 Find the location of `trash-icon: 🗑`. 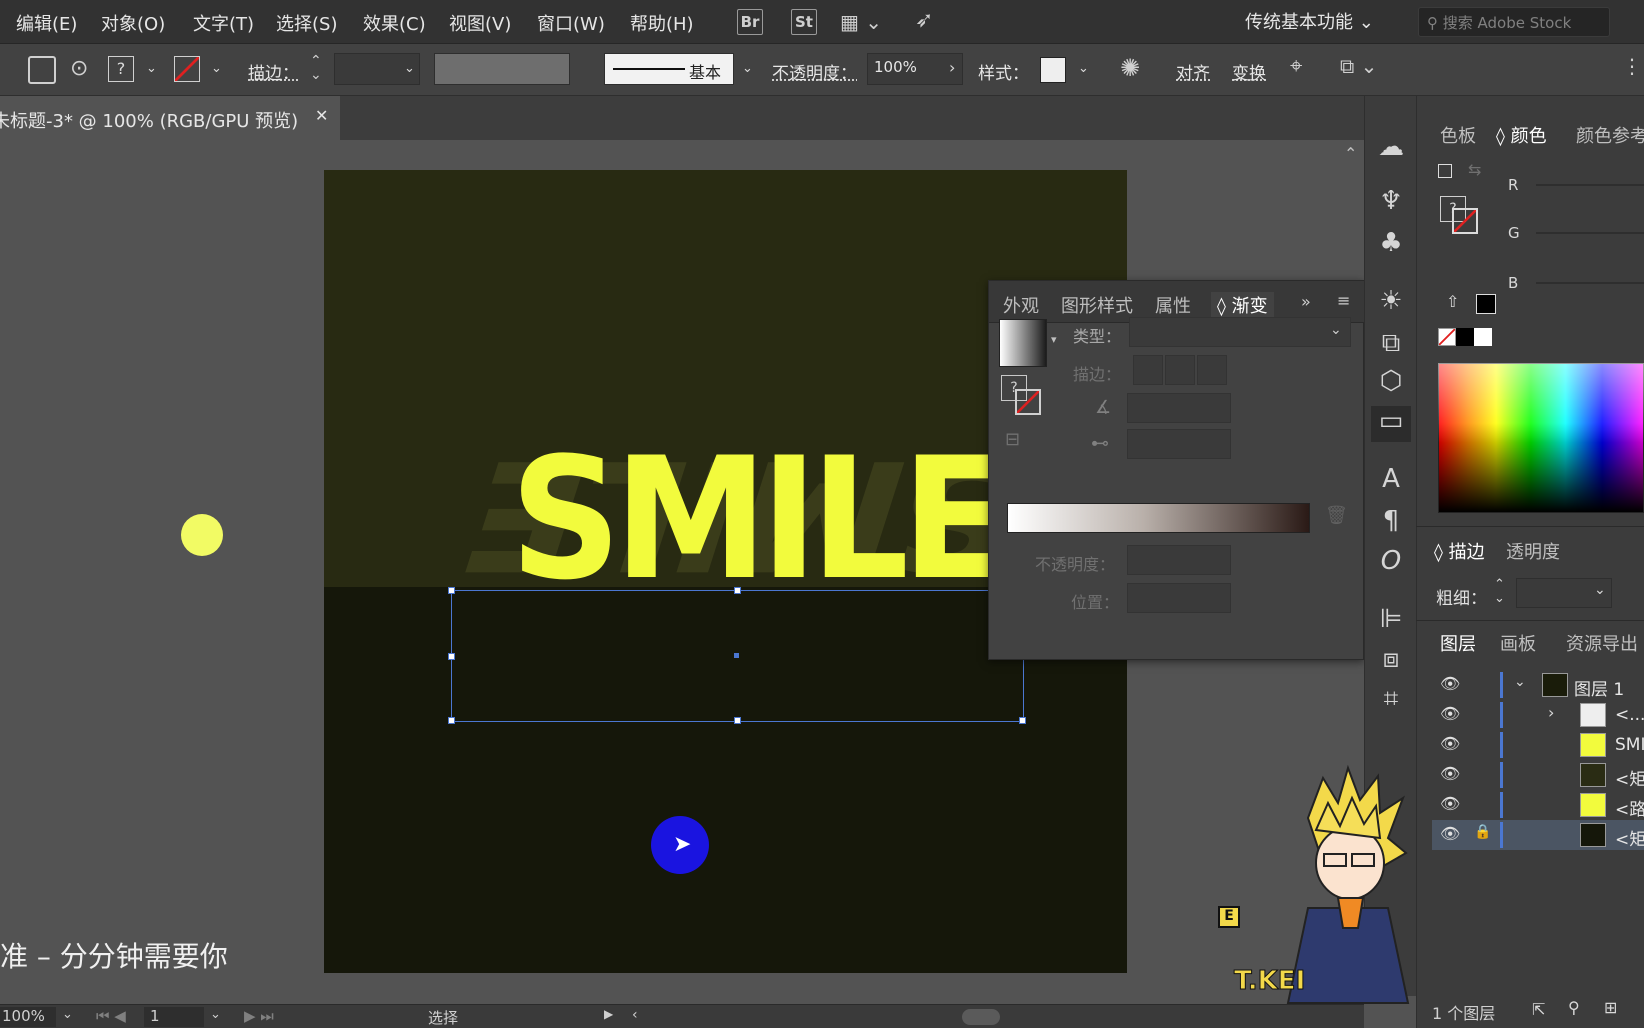

trash-icon: 🗑 is located at coordinates (1336, 515).